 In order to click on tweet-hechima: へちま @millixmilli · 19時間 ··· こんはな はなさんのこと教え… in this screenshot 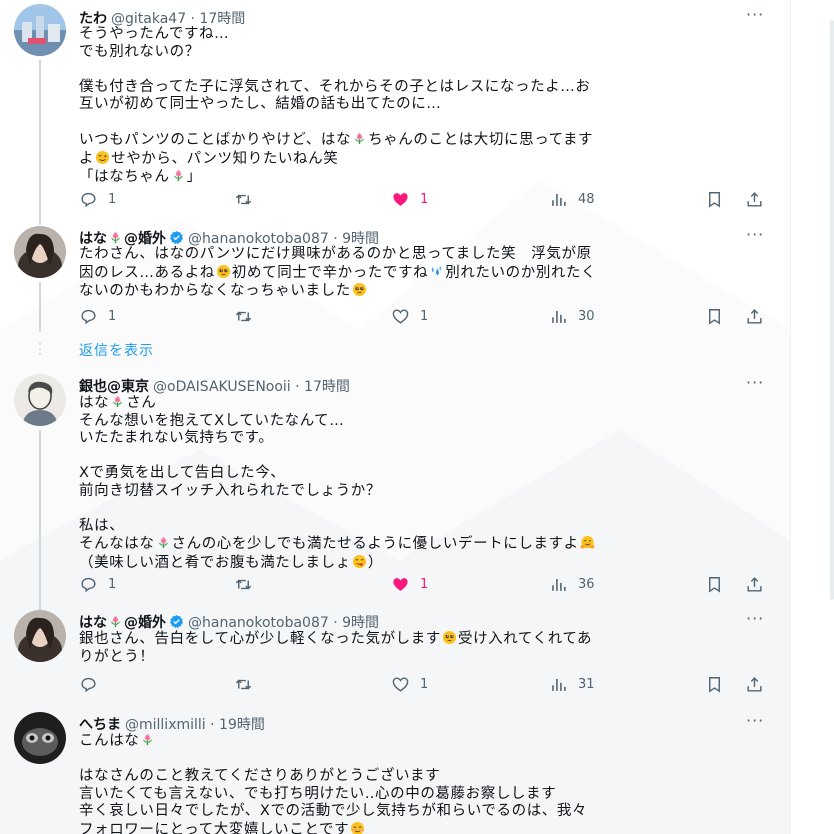, I will do `click(395, 771)`.